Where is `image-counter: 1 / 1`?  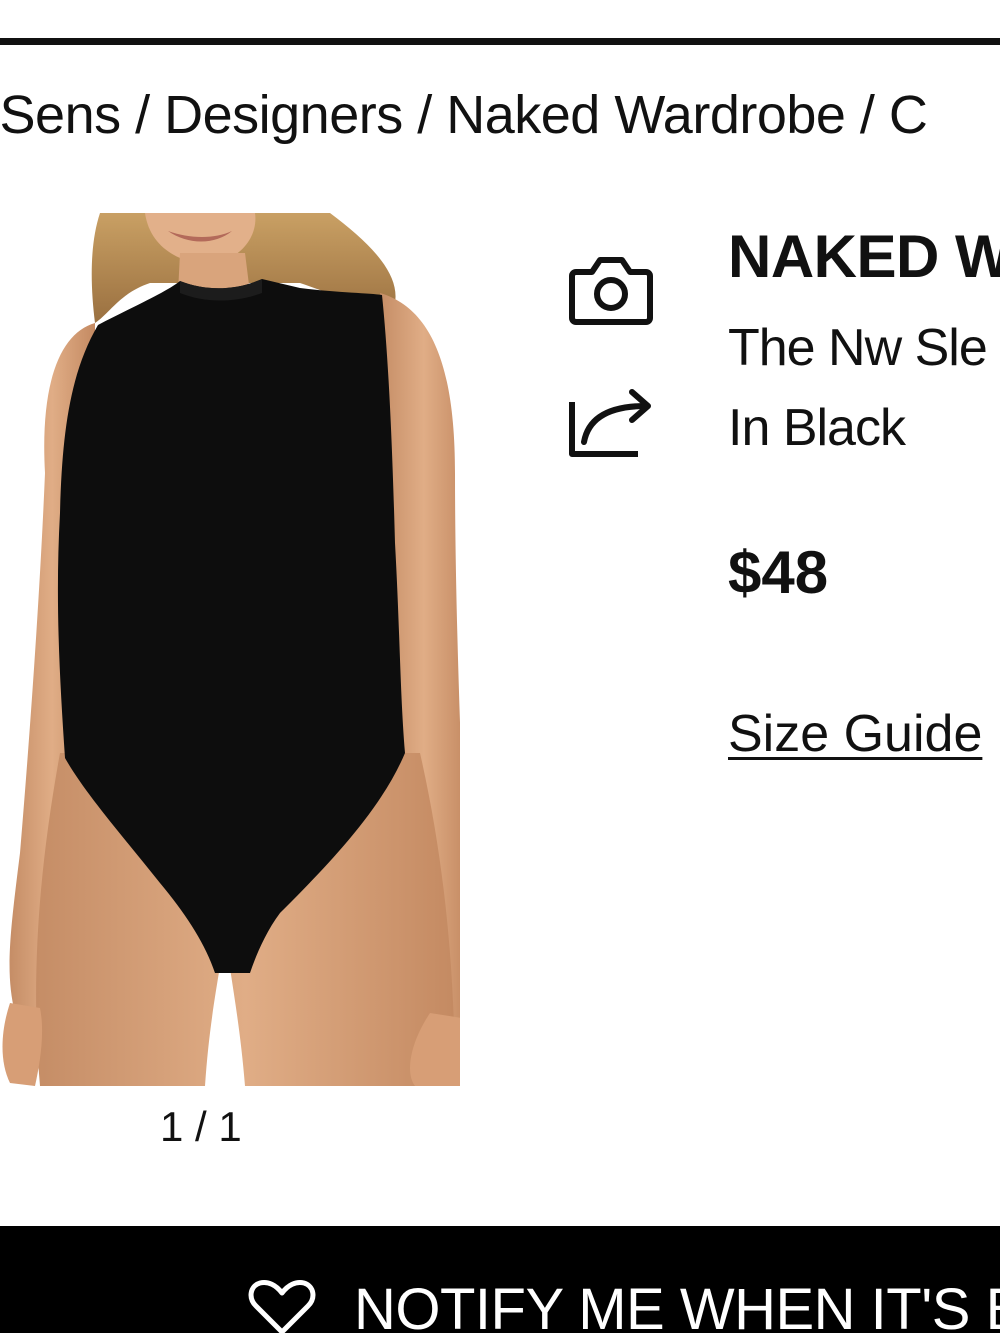
image-counter: 1 / 1 is located at coordinates (201, 1126).